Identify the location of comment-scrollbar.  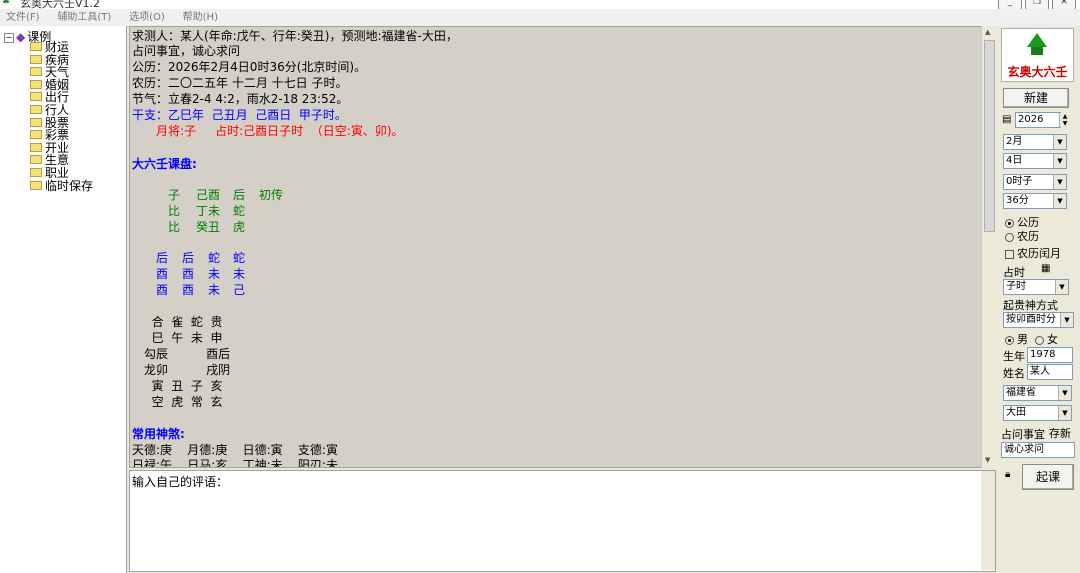
(988, 520).